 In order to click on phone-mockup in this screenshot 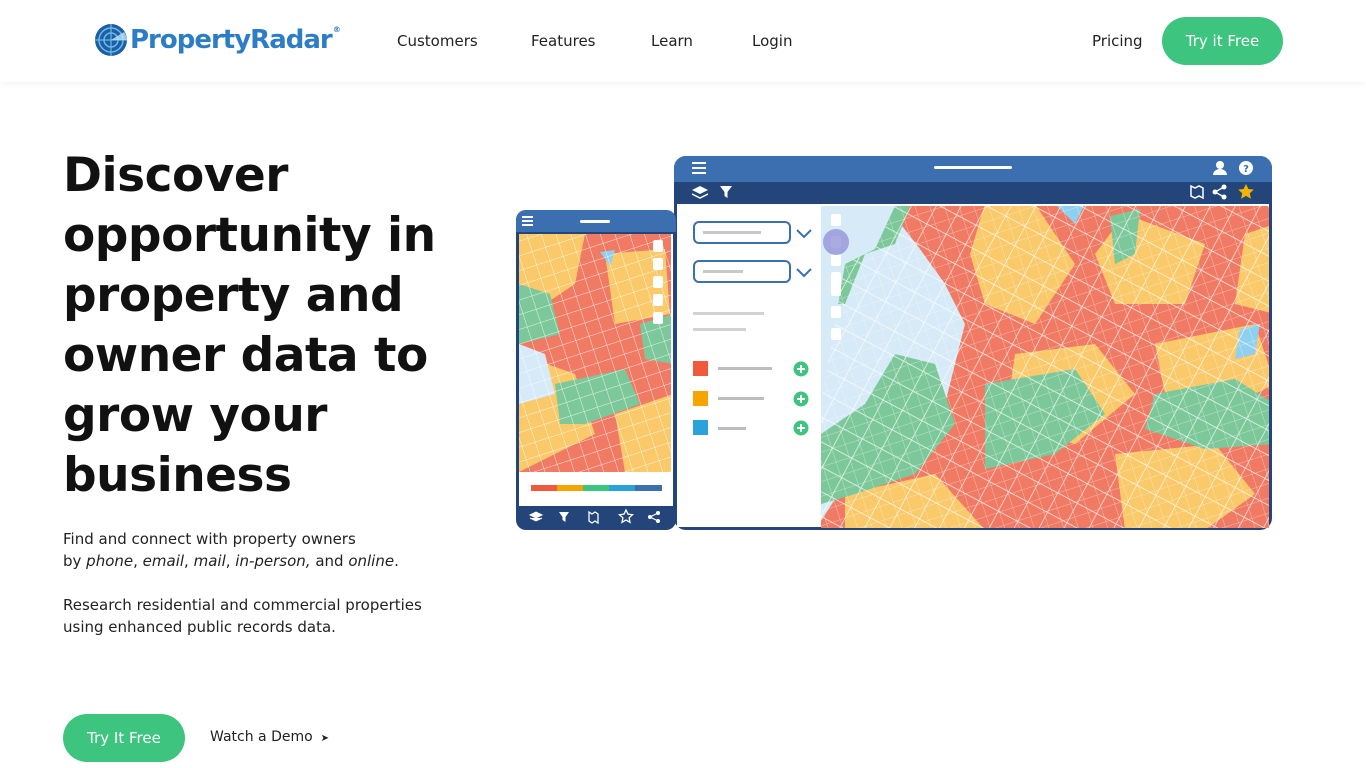, I will do `click(596, 370)`.